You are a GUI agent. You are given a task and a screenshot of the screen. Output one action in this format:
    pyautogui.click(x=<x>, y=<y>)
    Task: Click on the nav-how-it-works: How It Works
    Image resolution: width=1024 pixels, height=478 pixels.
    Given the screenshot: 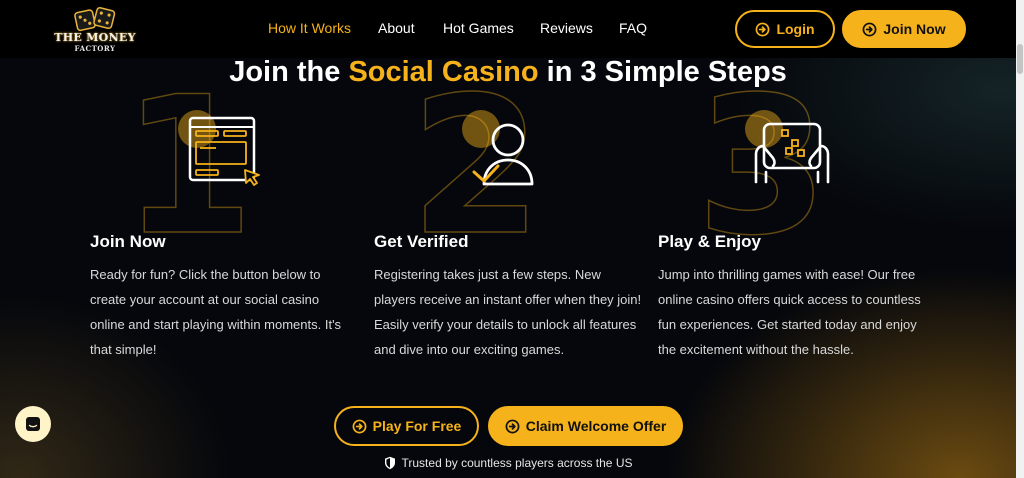 What is the action you would take?
    pyautogui.click(x=309, y=28)
    